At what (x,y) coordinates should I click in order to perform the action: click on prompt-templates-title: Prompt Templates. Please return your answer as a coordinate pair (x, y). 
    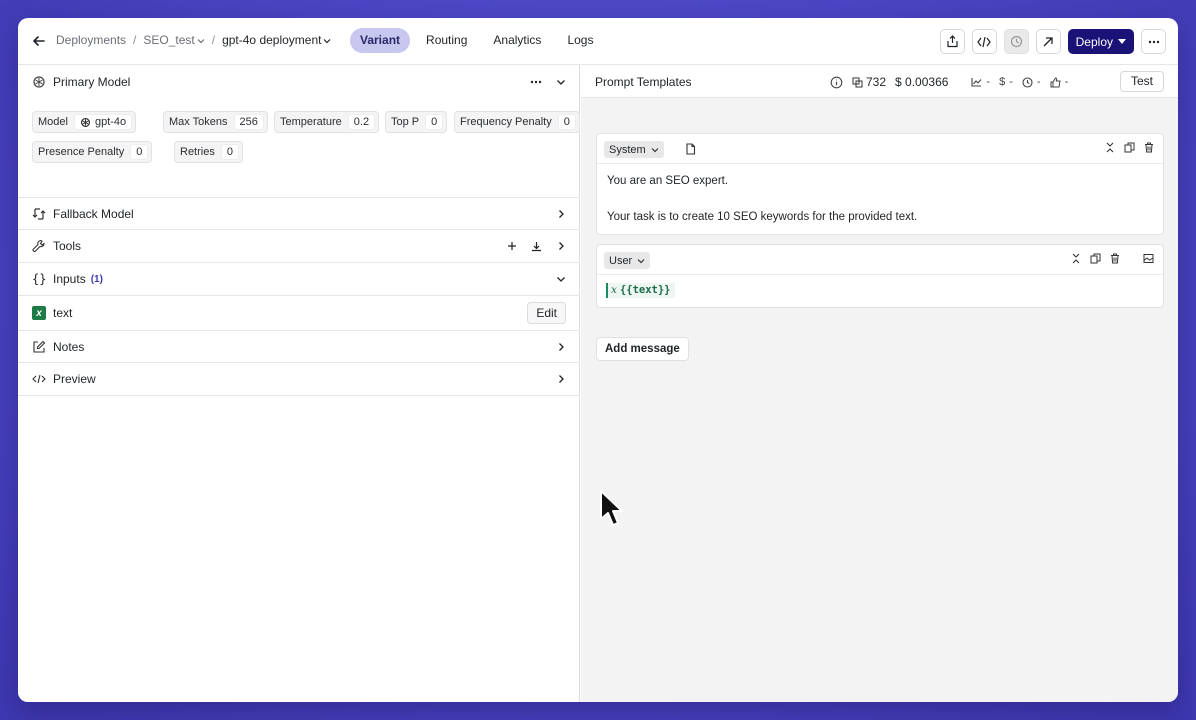
    Looking at the image, I should click on (643, 82).